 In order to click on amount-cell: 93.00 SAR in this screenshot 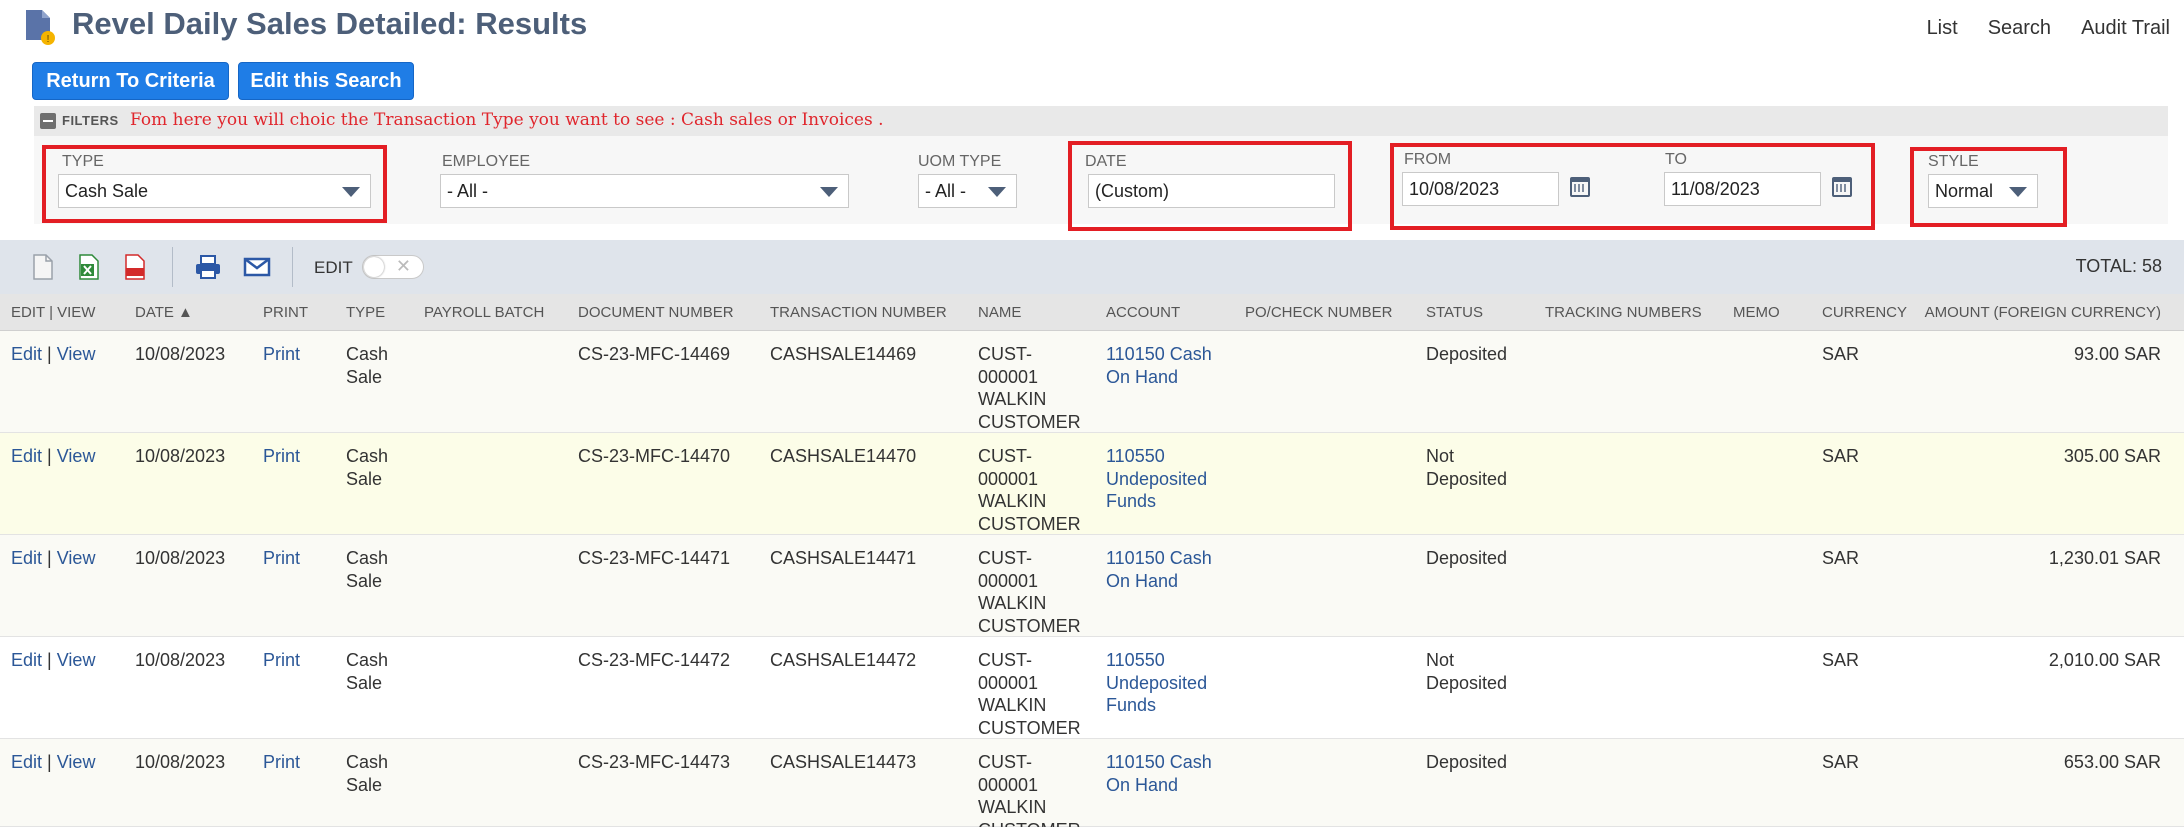, I will do `click(2117, 354)`.